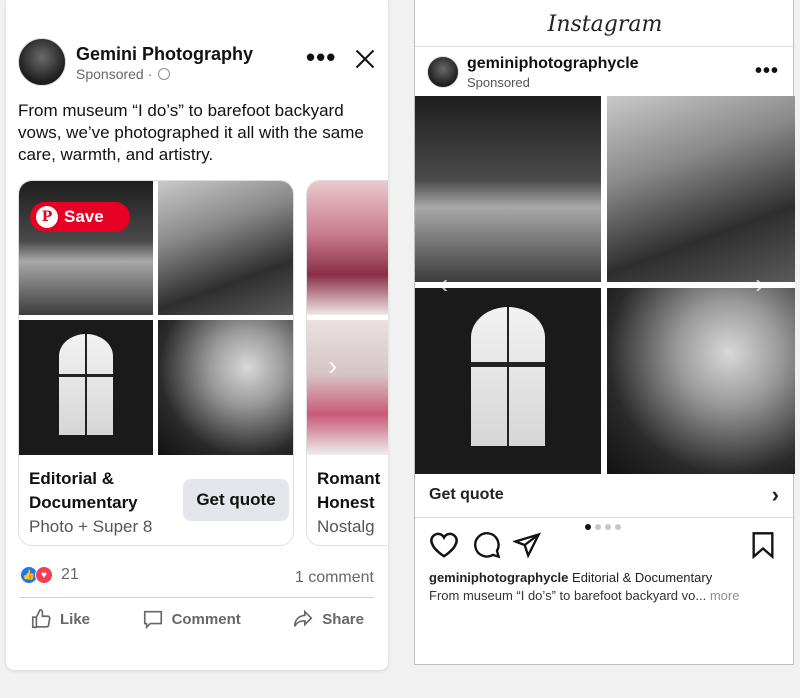  I want to click on sponsored-label: Sponsored ·, so click(123, 74).